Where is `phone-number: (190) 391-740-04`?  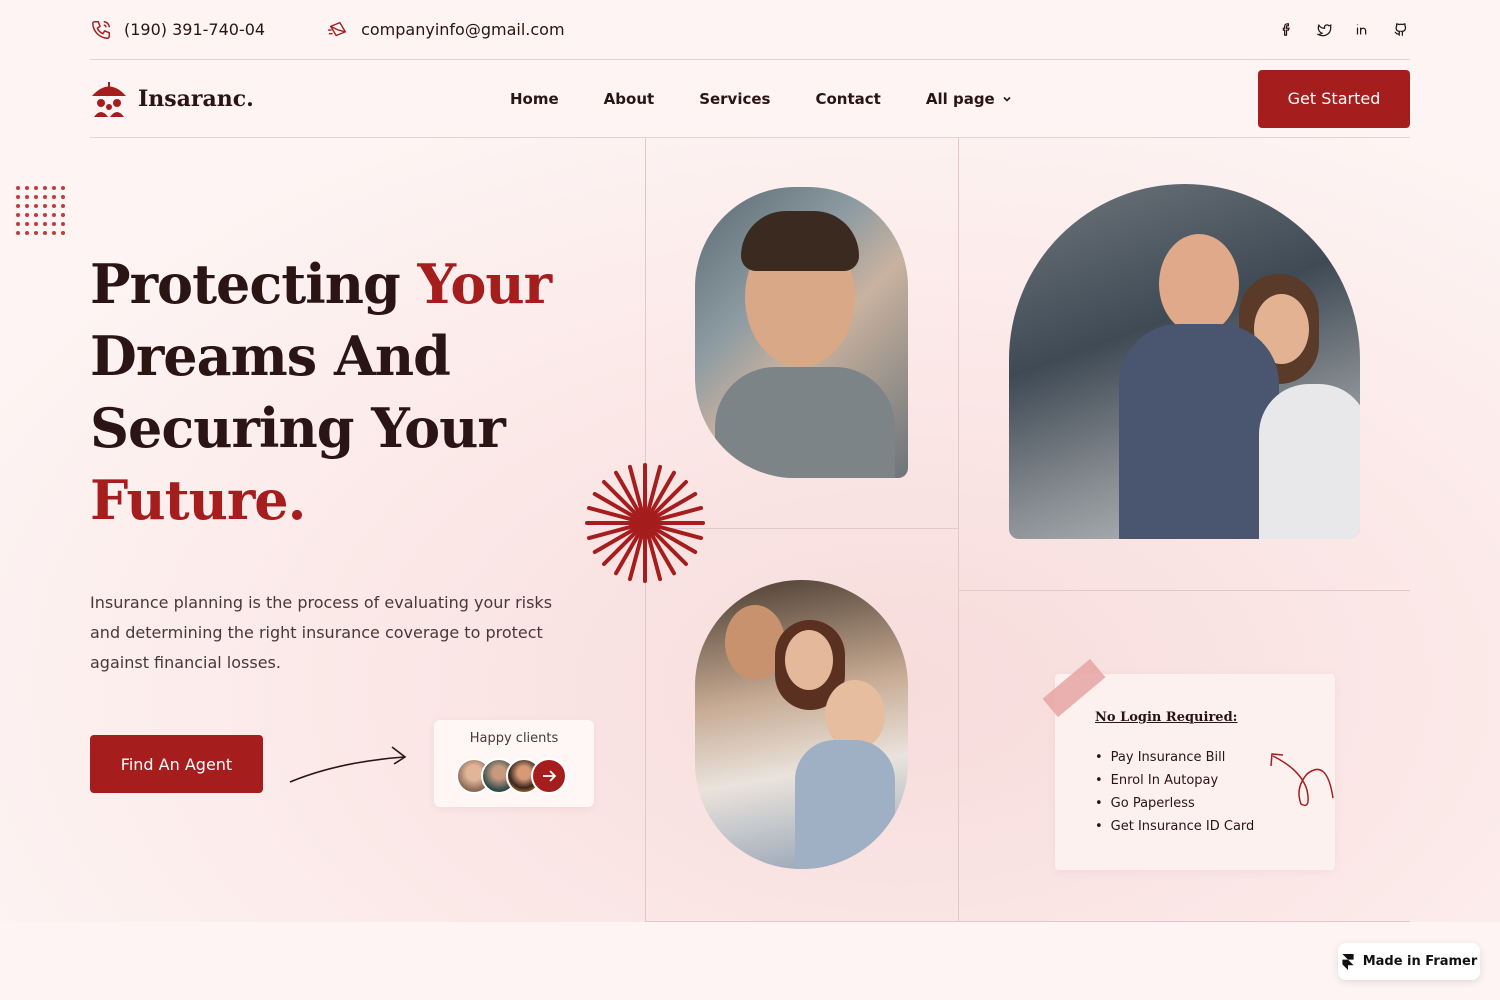 phone-number: (190) 391-740-04 is located at coordinates (195, 29).